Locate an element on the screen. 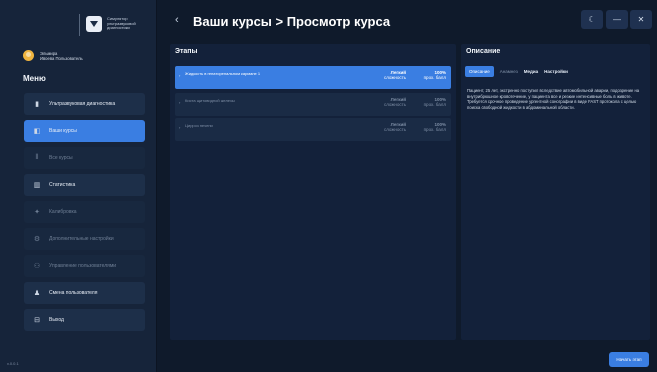  stage-name: Киста щитовидной железы is located at coordinates (210, 100).